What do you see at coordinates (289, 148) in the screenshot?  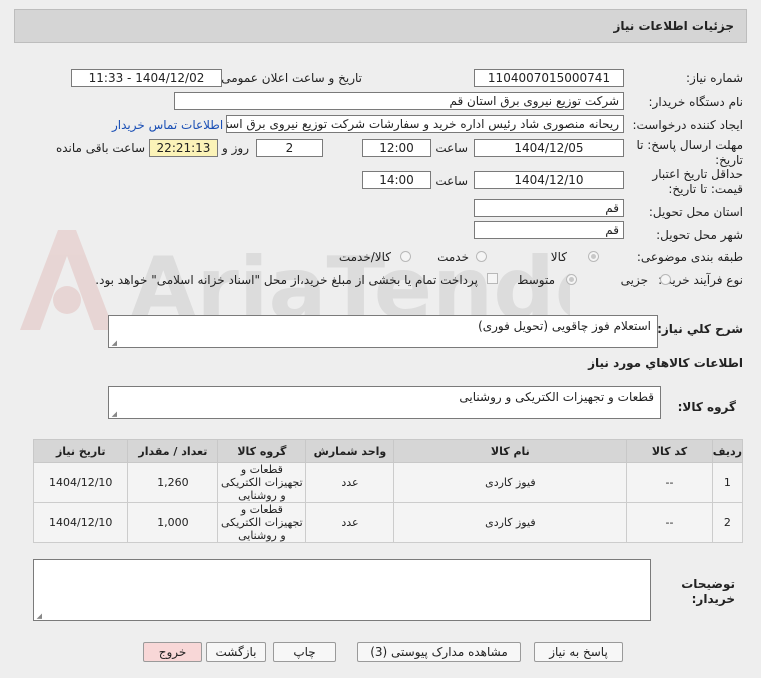 I see `days-field: 2` at bounding box center [289, 148].